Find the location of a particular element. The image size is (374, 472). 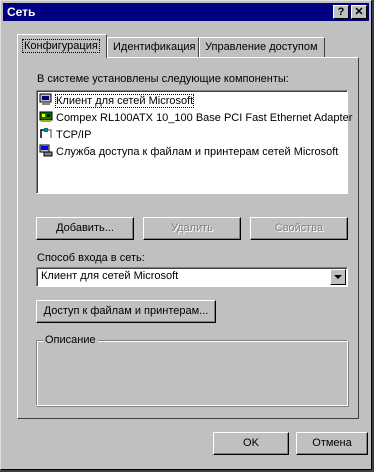

list-item-tcpip: TCP/IP is located at coordinates (65, 135).